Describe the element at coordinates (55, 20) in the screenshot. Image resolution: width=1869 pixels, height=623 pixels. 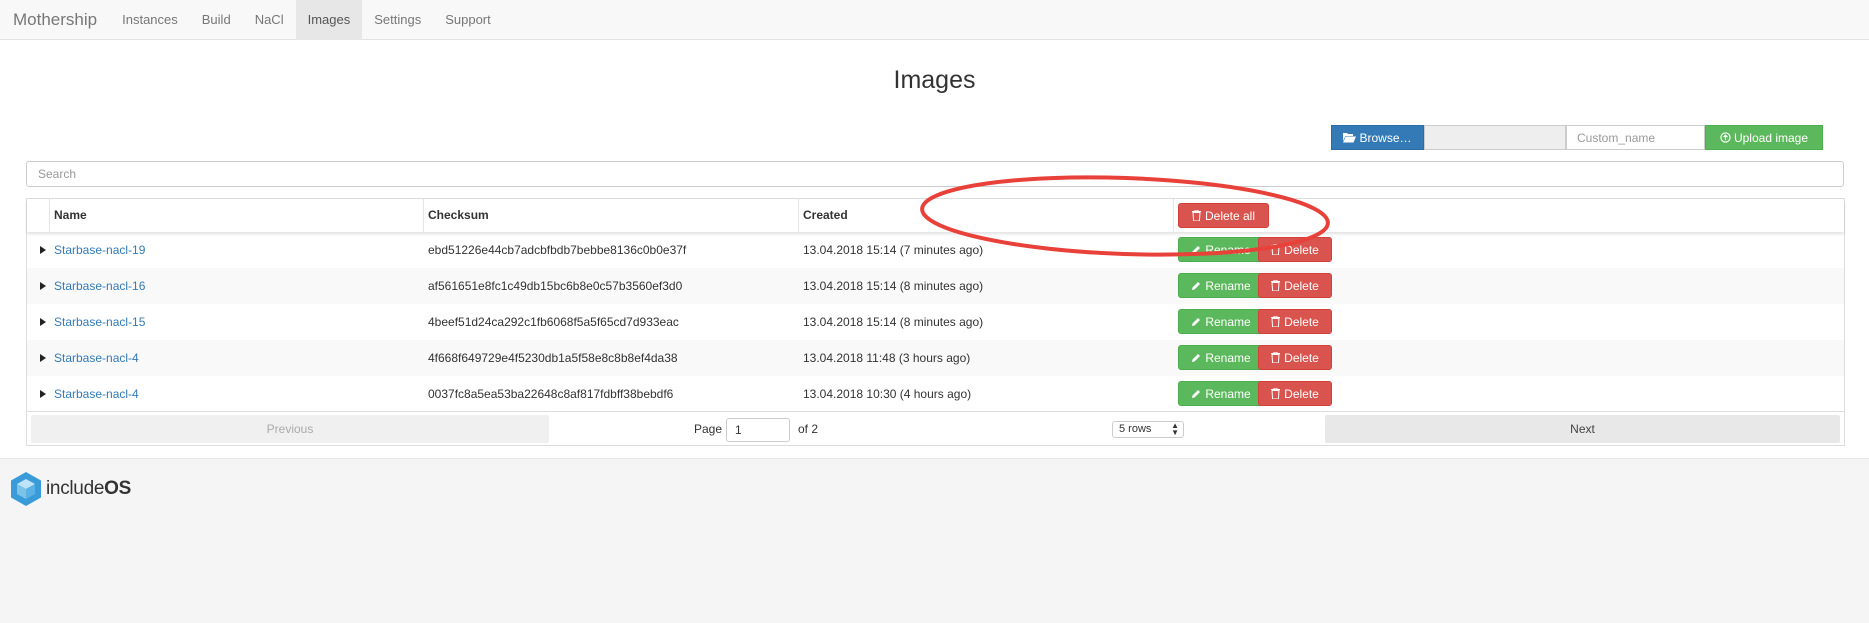
I see `brand-link: Mothership` at that location.